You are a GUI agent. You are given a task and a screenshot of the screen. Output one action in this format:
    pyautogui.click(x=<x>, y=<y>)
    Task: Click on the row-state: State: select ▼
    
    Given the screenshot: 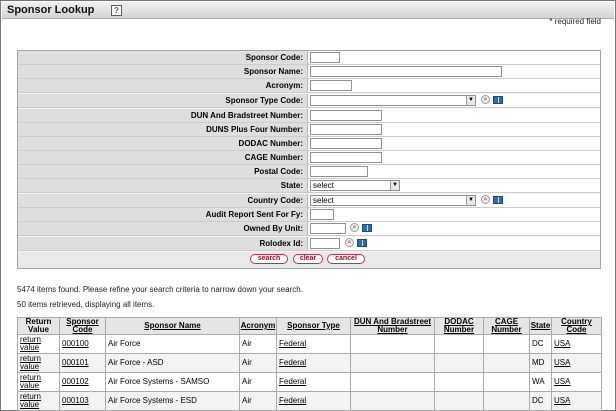 What is the action you would take?
    pyautogui.click(x=309, y=186)
    